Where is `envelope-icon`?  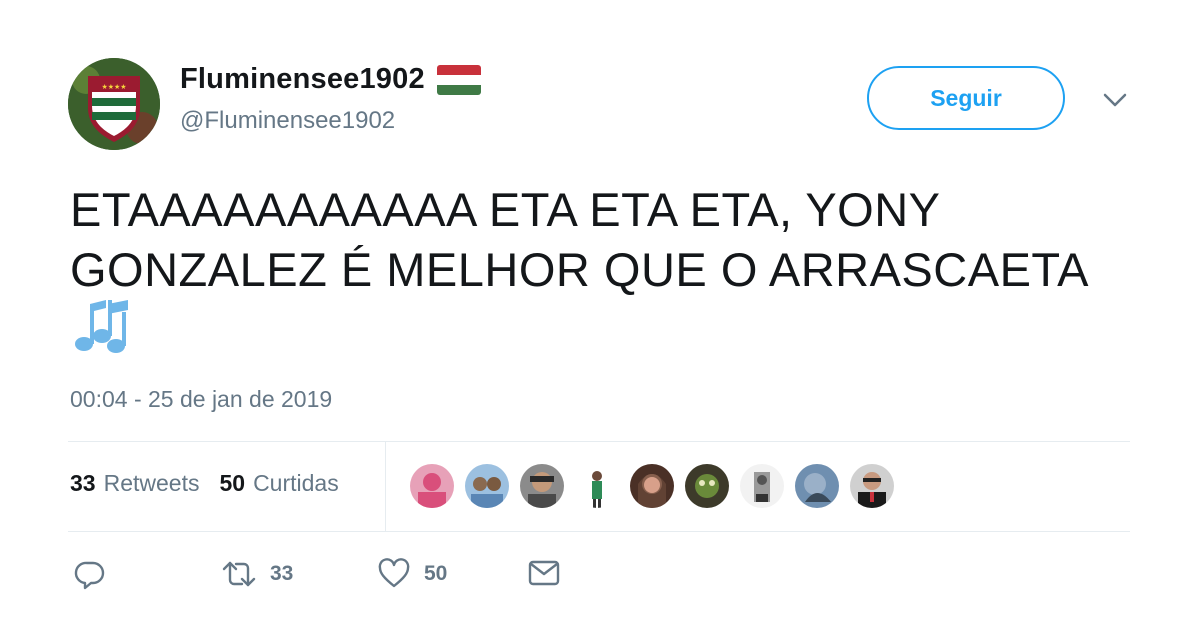
envelope-icon is located at coordinates (544, 573).